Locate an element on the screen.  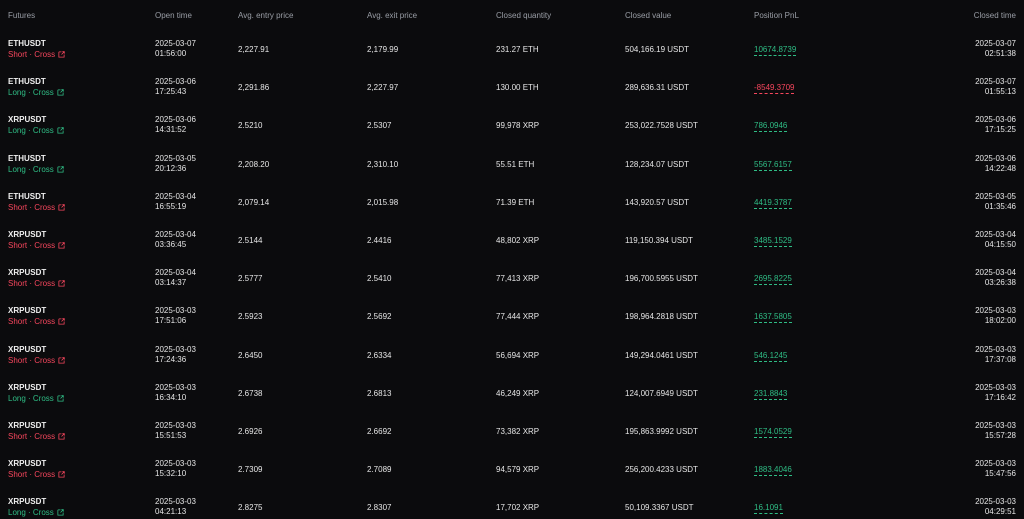
header-open-time: Open time is located at coordinates (173, 15).